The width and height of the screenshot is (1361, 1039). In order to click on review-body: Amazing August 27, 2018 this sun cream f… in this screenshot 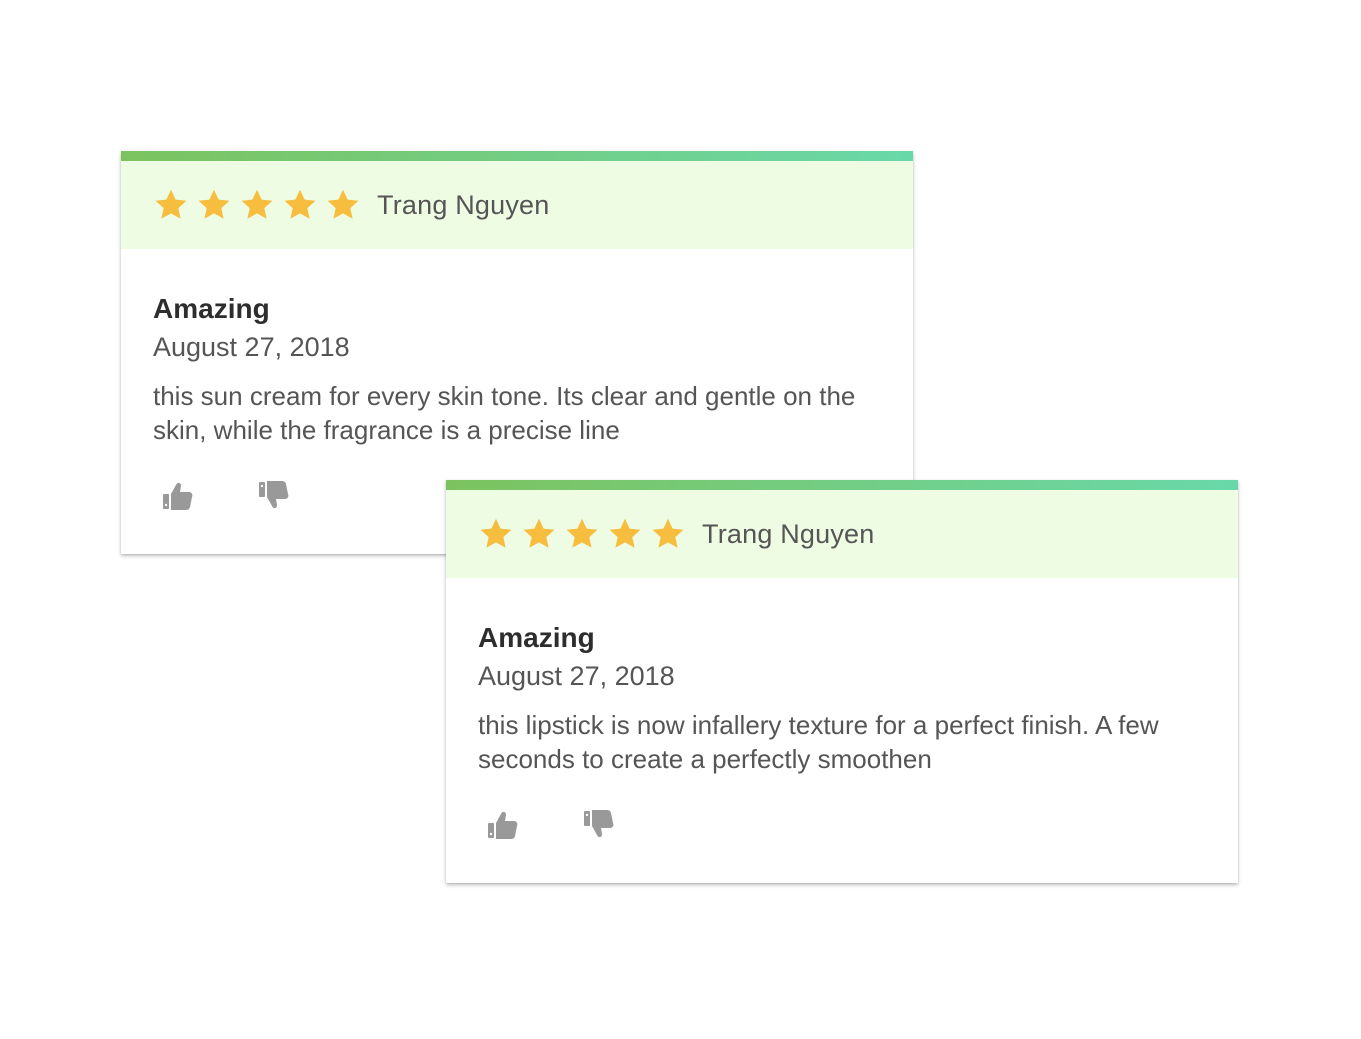, I will do `click(517, 381)`.